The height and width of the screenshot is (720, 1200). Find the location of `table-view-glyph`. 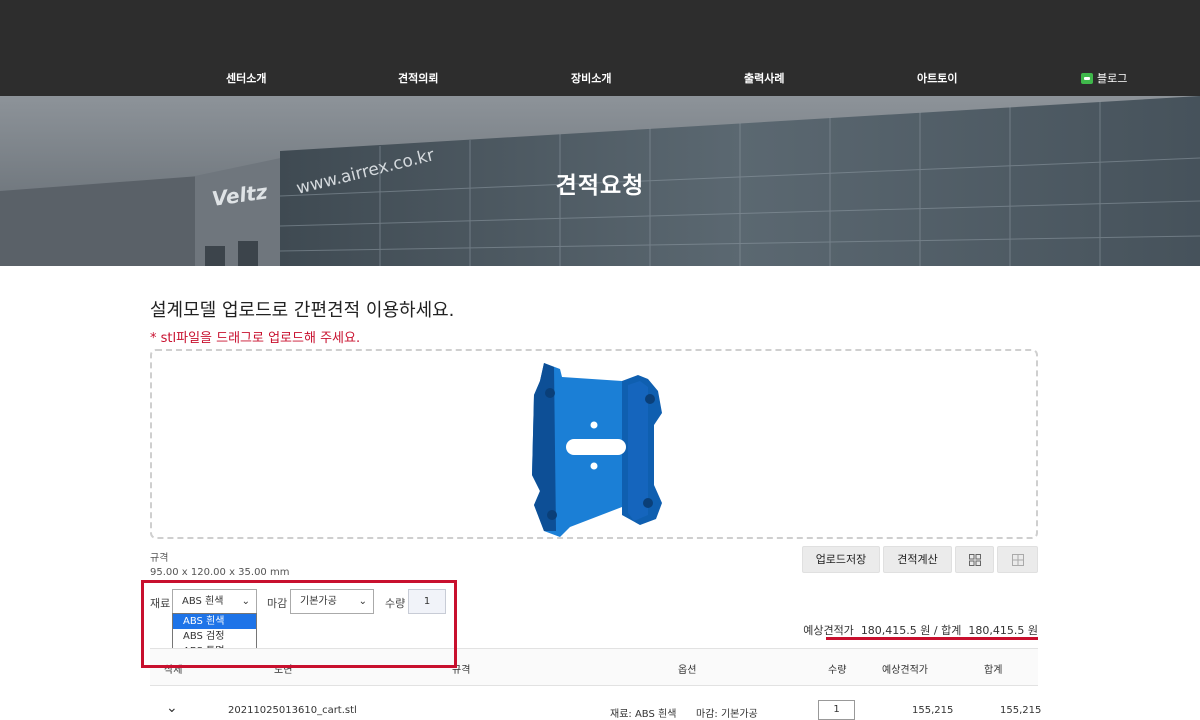

table-view-glyph is located at coordinates (1017, 560).